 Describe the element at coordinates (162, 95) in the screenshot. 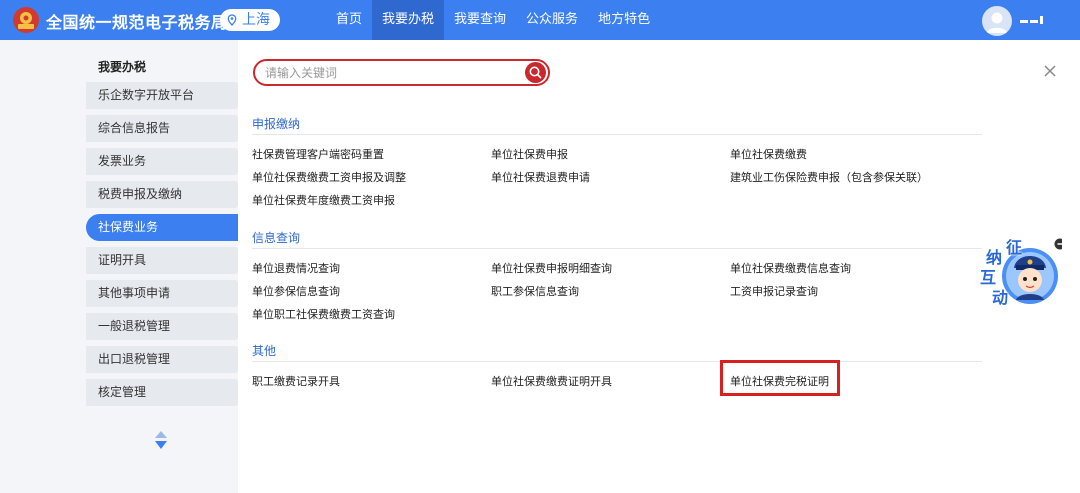

I see `sidebar-item: 乐企数字开放平台` at that location.